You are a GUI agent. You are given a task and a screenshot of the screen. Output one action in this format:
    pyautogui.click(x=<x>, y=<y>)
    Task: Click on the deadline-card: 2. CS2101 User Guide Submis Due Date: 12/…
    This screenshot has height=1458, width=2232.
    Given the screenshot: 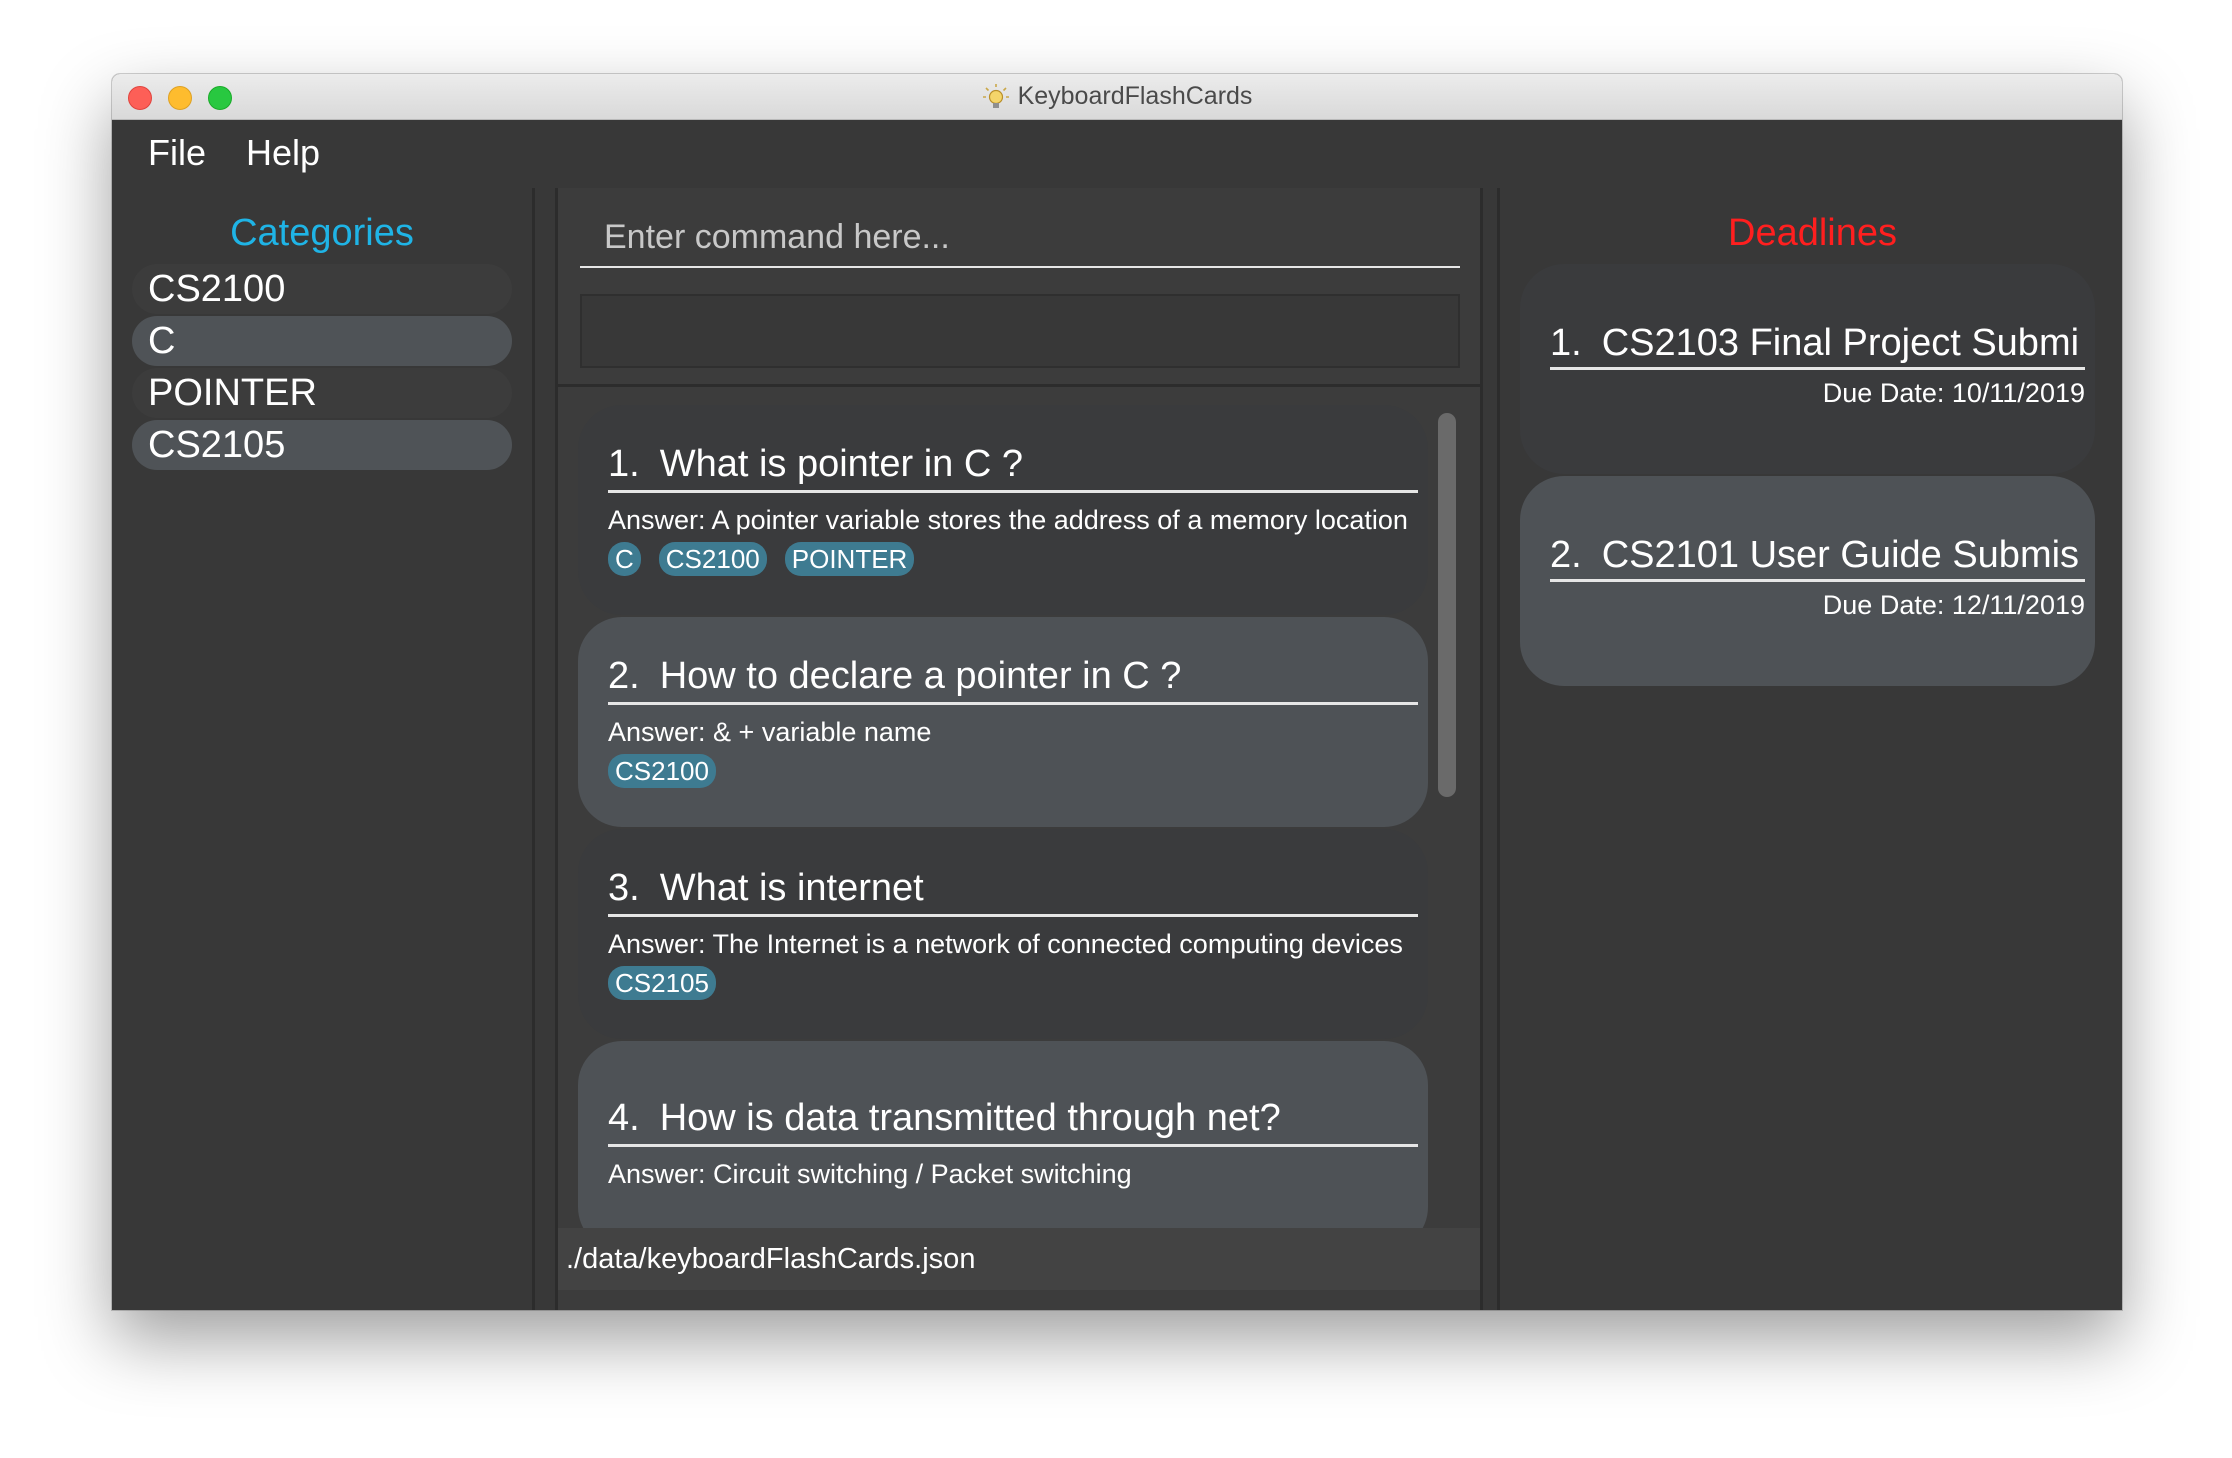 What is the action you would take?
    pyautogui.click(x=1807, y=581)
    